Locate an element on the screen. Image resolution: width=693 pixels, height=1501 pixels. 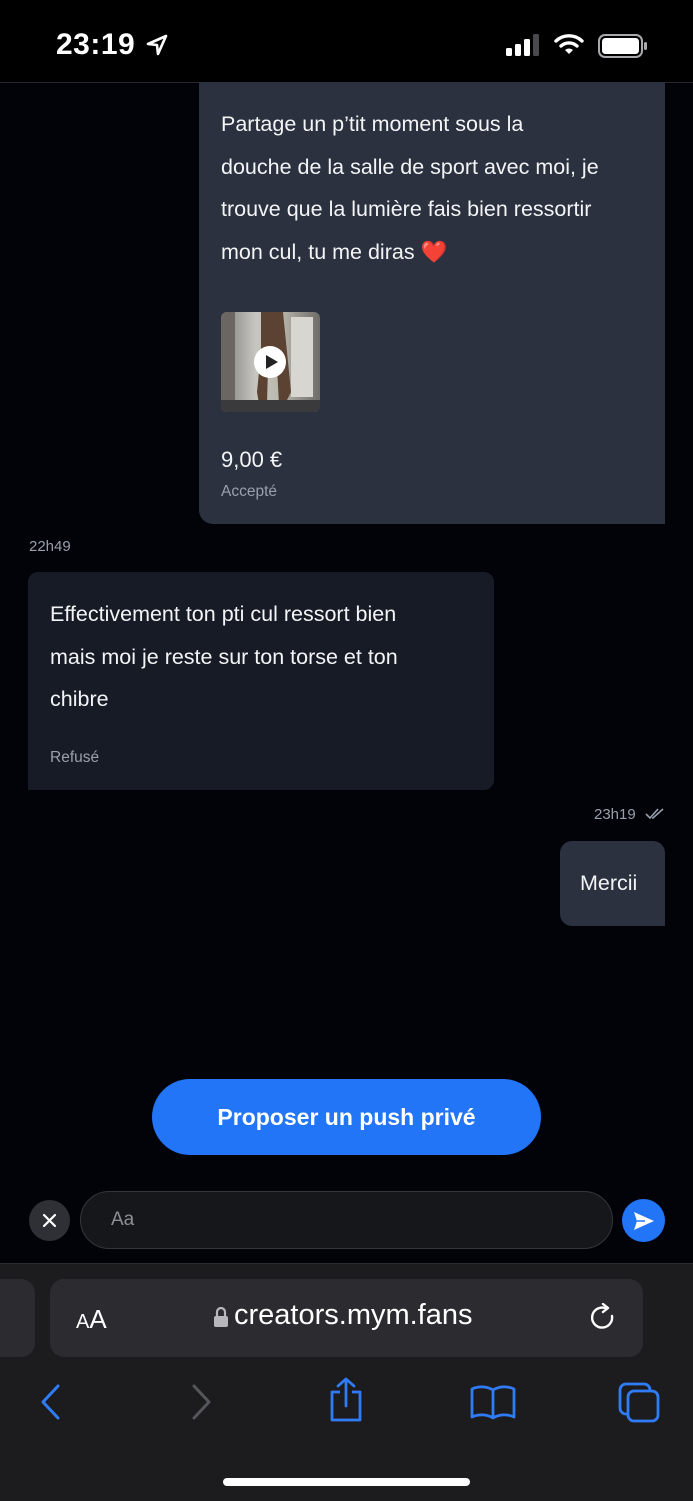
status-bar: 23:19 is located at coordinates (346, 41).